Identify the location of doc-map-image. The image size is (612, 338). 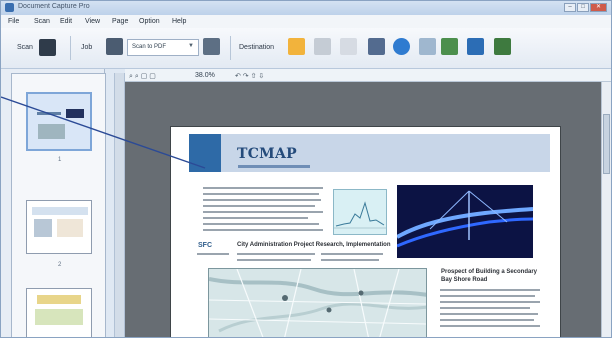
(317, 302).